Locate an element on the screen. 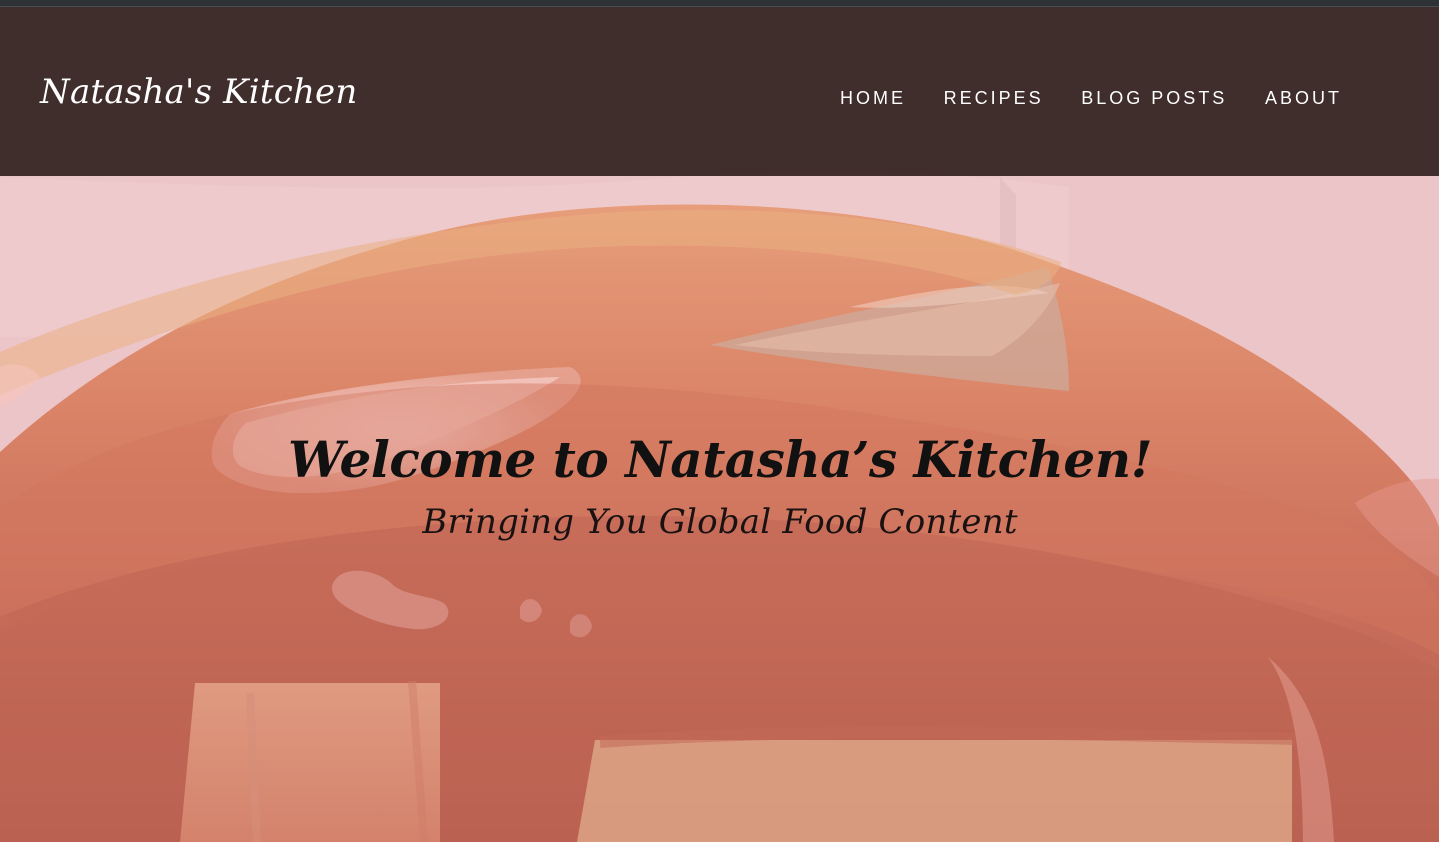 This screenshot has width=1439, height=842. site-logo-text: Natasha's Kitchen is located at coordinates (198, 92).